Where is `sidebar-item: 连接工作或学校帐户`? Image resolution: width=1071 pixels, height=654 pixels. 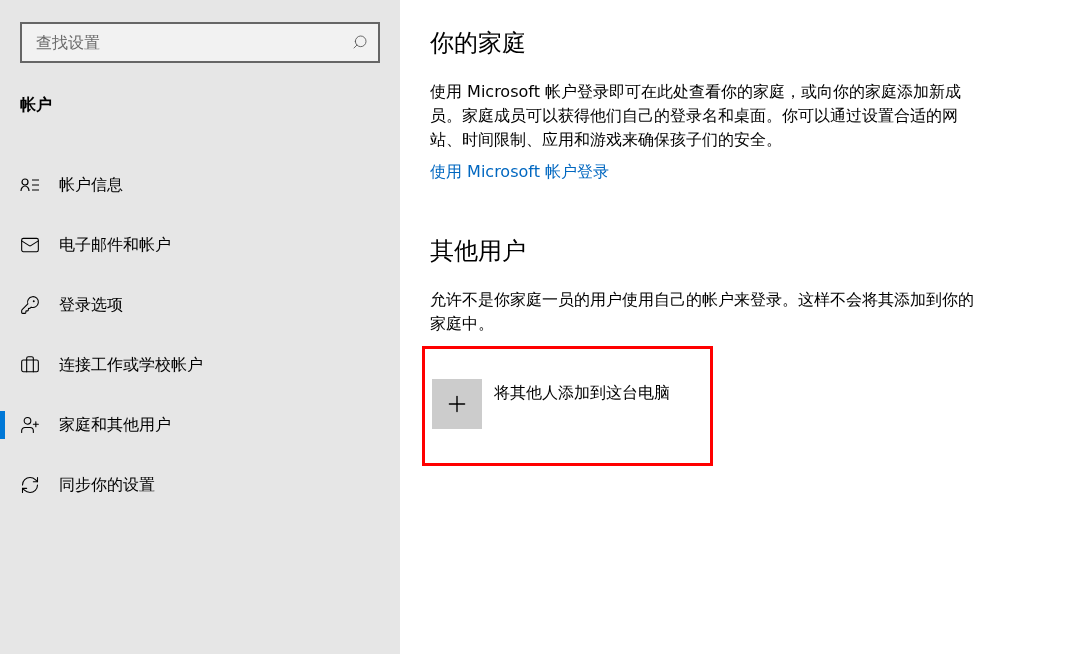
sidebar-item: 连接工作或学校帐户 is located at coordinates (200, 365).